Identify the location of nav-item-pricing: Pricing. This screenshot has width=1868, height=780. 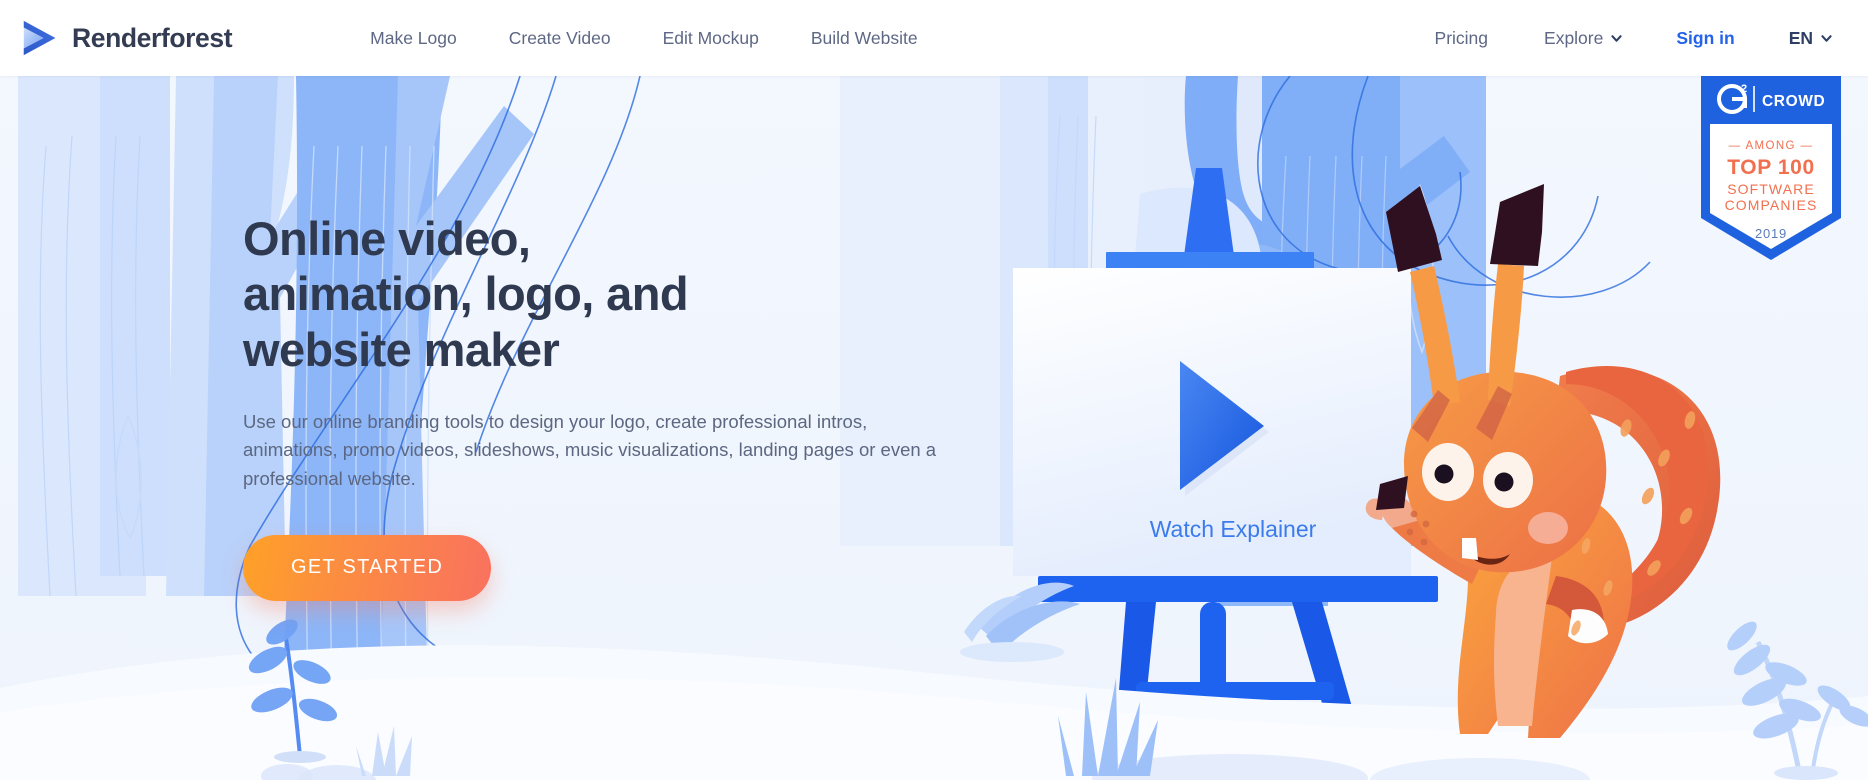
(1462, 38).